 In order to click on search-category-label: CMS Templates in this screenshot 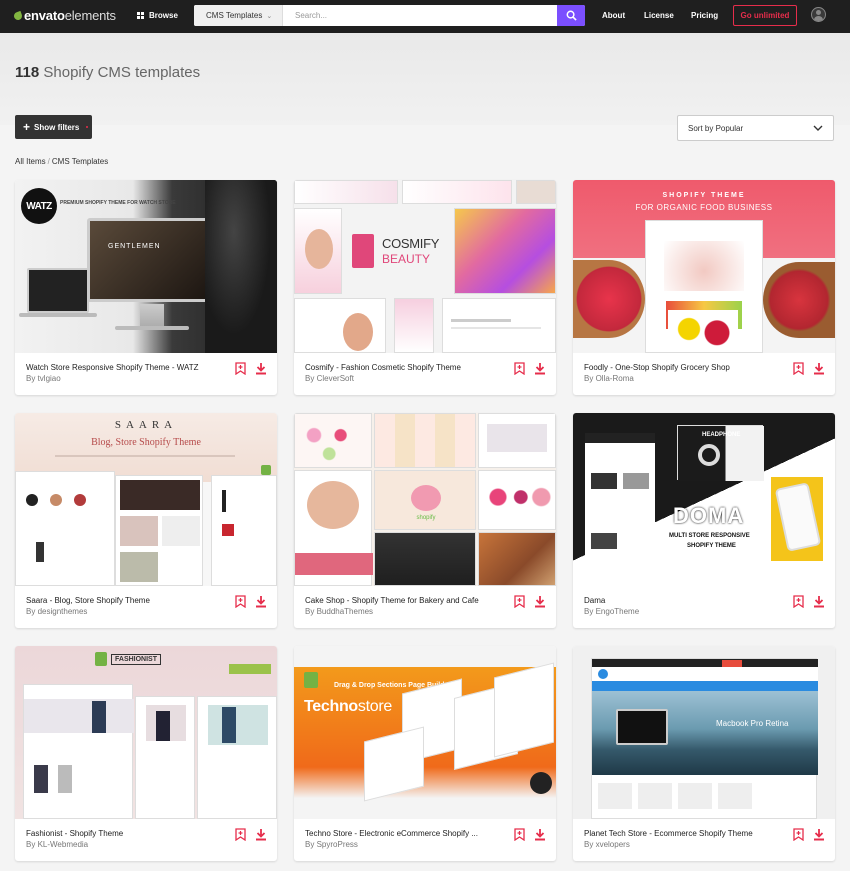, I will do `click(234, 15)`.